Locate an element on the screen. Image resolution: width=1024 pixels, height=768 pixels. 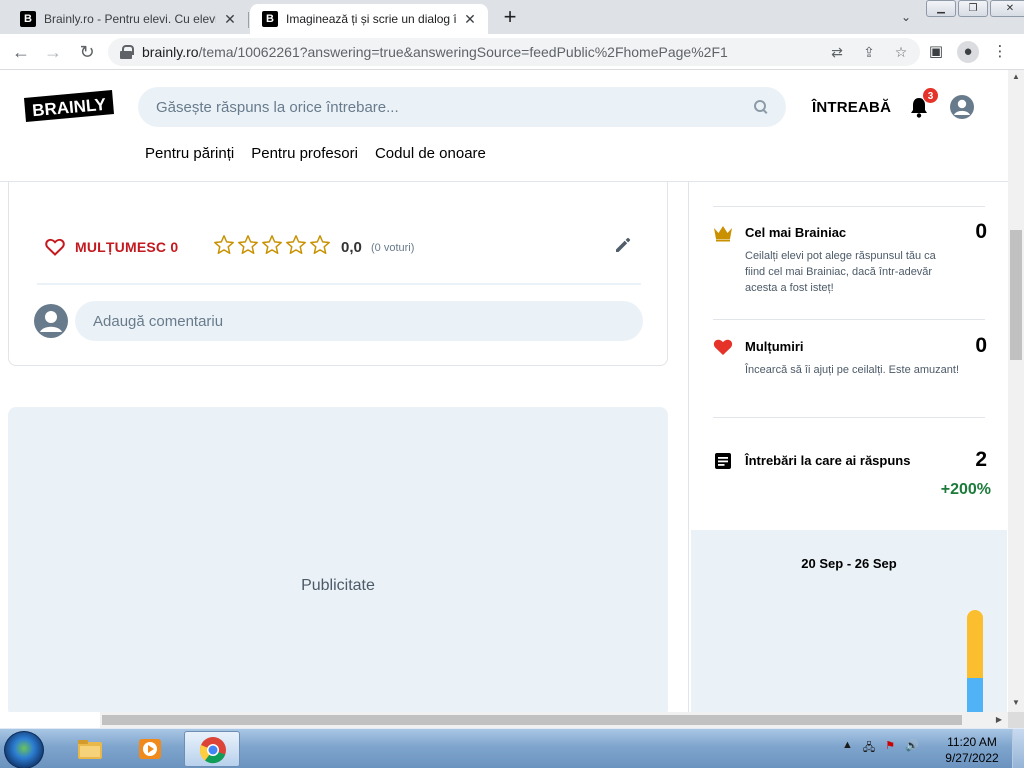
browser-tab-brainly-home: B Brainly.ro - Pentru elevi. Cu elevi. ✕ is located at coordinates (128, 19).